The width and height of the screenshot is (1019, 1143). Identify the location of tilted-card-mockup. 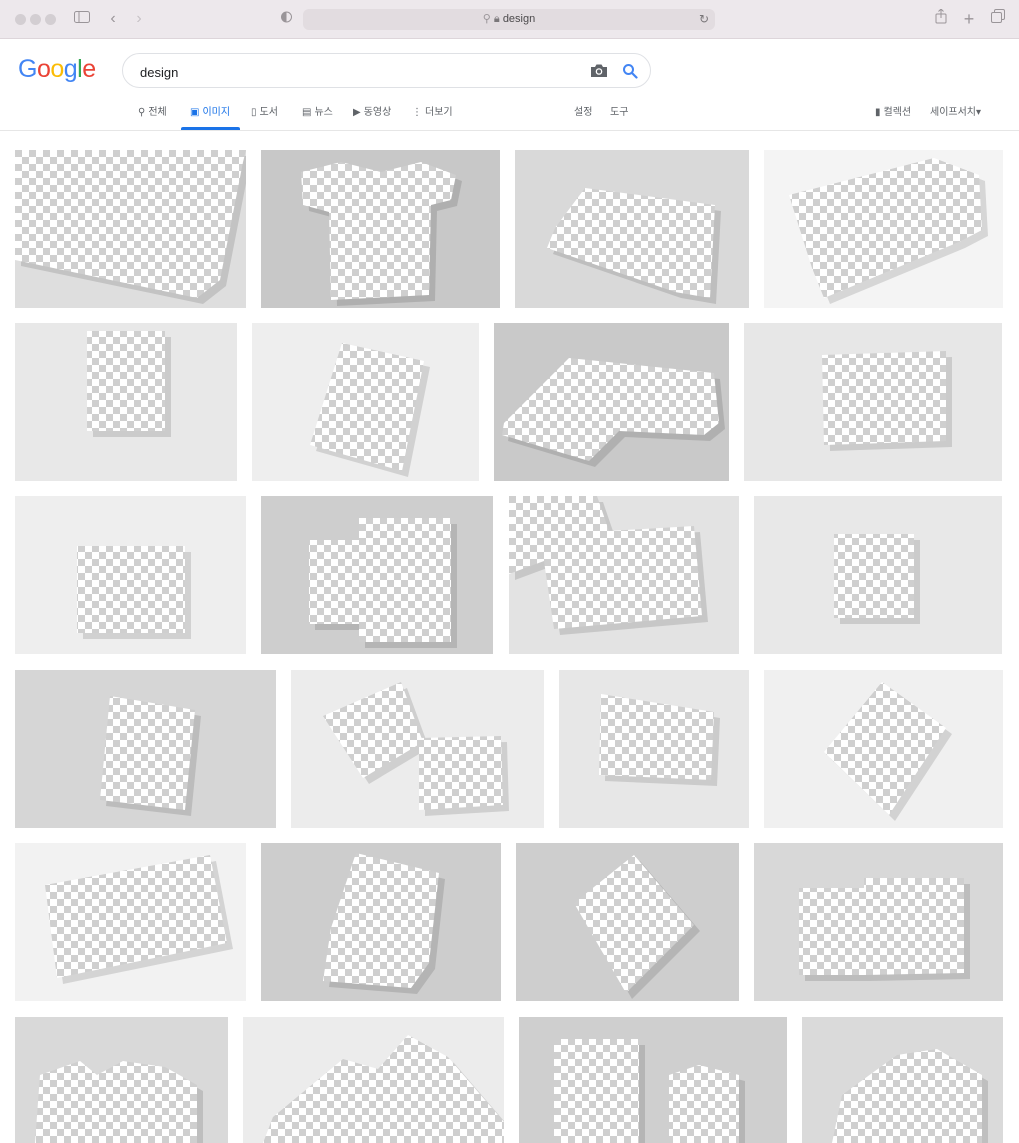
(627, 922).